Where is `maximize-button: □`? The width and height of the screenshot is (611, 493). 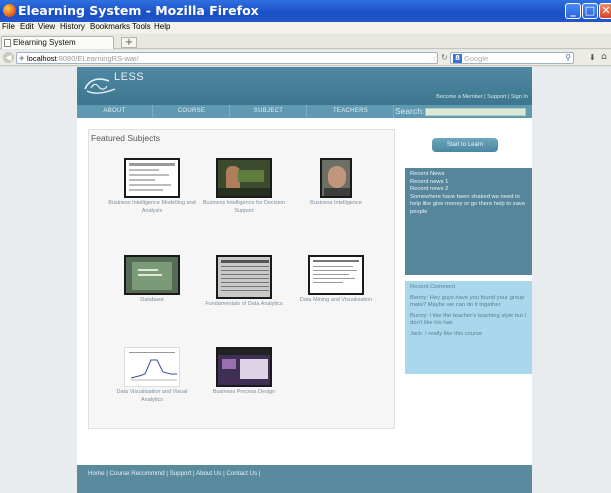 maximize-button: □ is located at coordinates (590, 11).